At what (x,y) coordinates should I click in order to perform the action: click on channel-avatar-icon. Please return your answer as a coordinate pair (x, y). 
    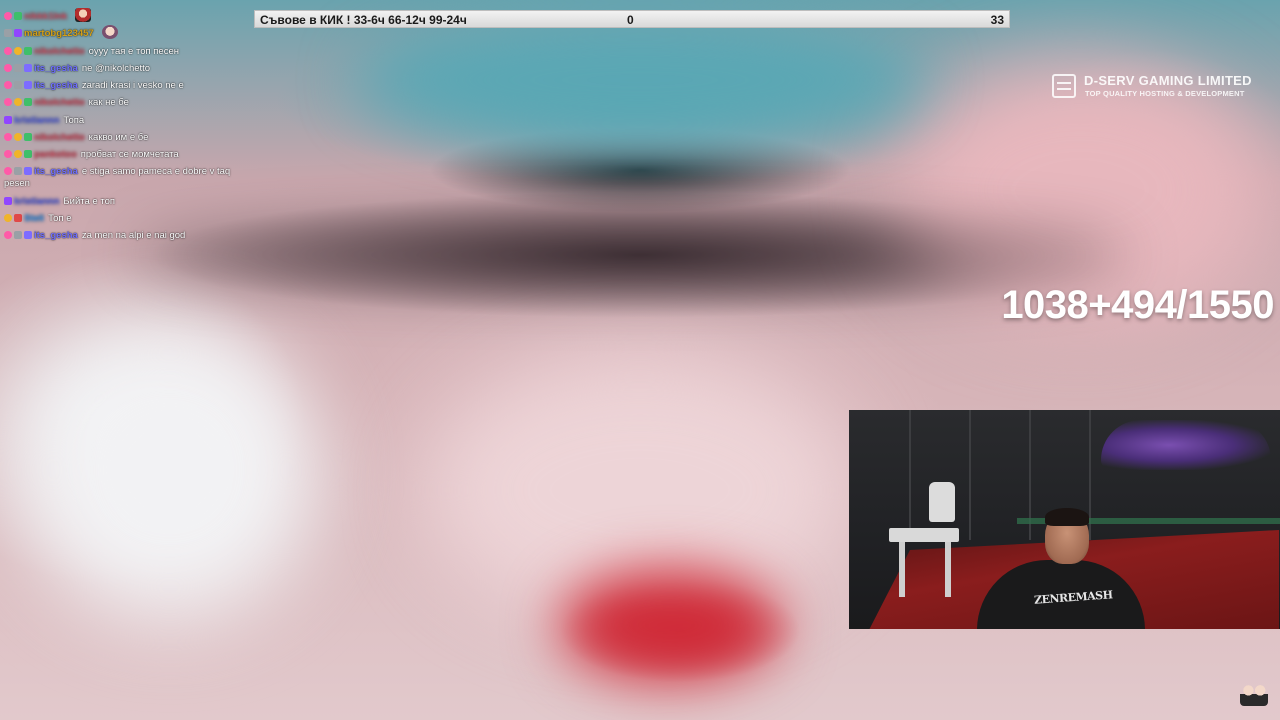
    Looking at the image, I should click on (1254, 694).